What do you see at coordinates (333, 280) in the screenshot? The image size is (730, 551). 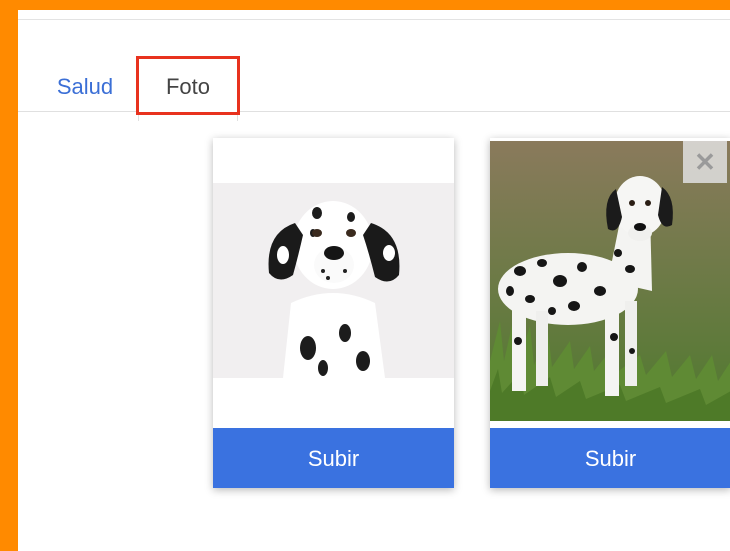 I see `dalmatian-headshot-image` at bounding box center [333, 280].